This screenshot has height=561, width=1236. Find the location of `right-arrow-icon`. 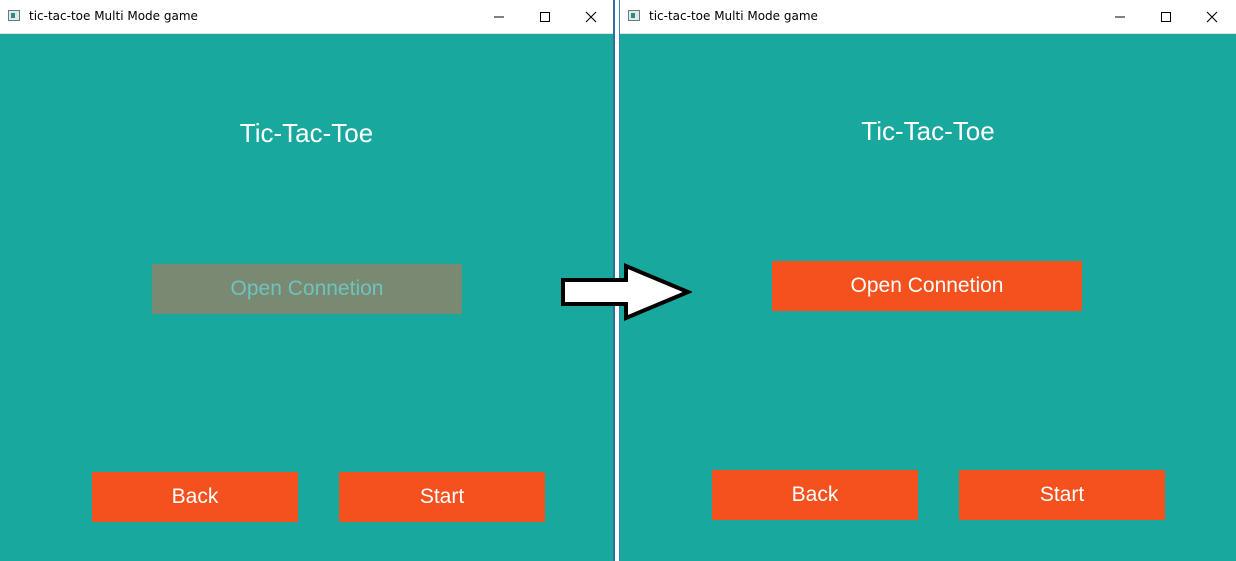

right-arrow-icon is located at coordinates (626, 292).